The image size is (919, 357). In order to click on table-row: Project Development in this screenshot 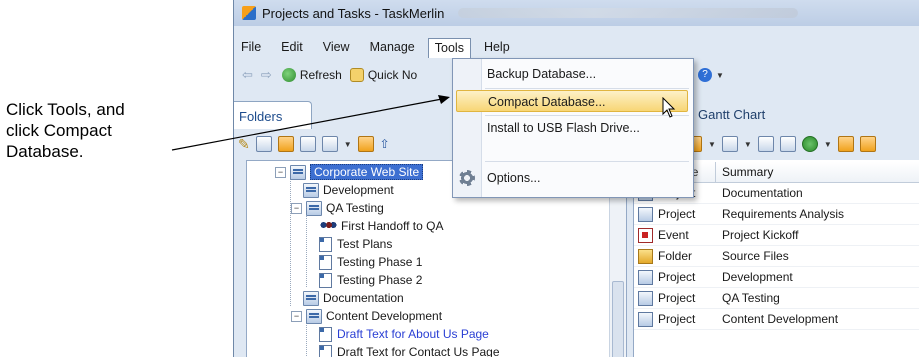, I will do `click(776, 277)`.